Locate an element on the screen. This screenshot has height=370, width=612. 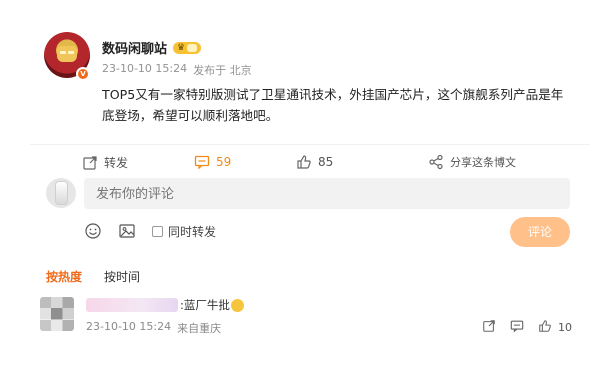
repost-button: 转发 is located at coordinates (105, 162).